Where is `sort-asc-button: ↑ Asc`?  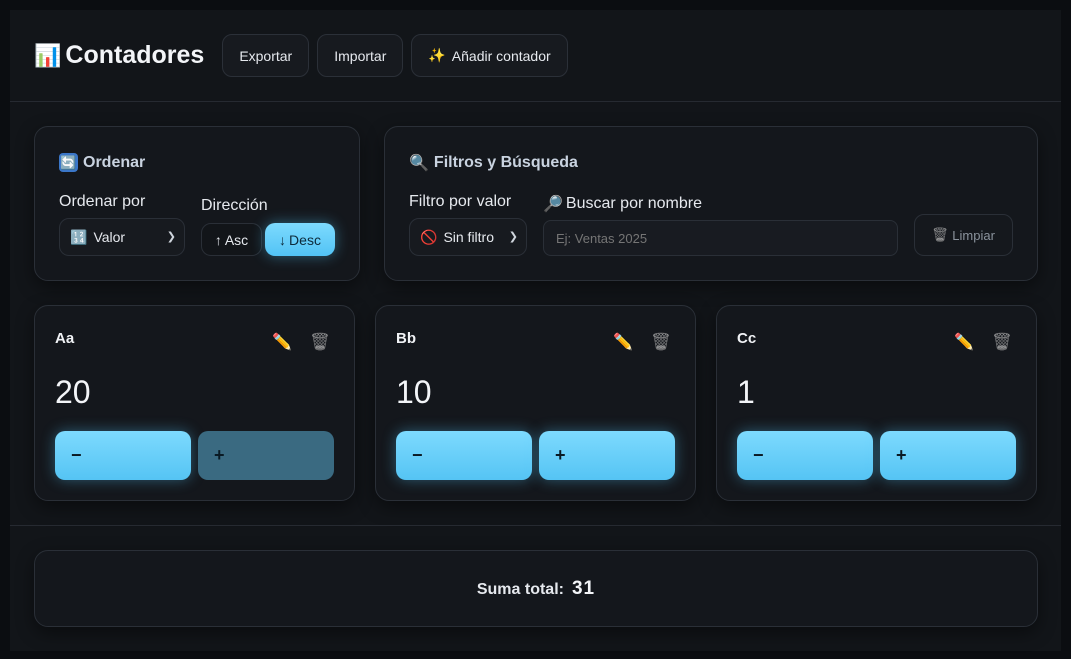
sort-asc-button: ↑ Asc is located at coordinates (231, 239).